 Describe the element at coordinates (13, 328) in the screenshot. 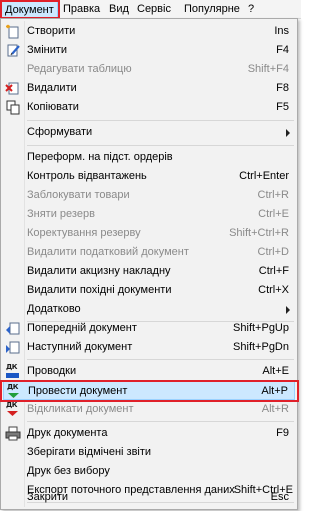

I see `previous-document-icon` at that location.